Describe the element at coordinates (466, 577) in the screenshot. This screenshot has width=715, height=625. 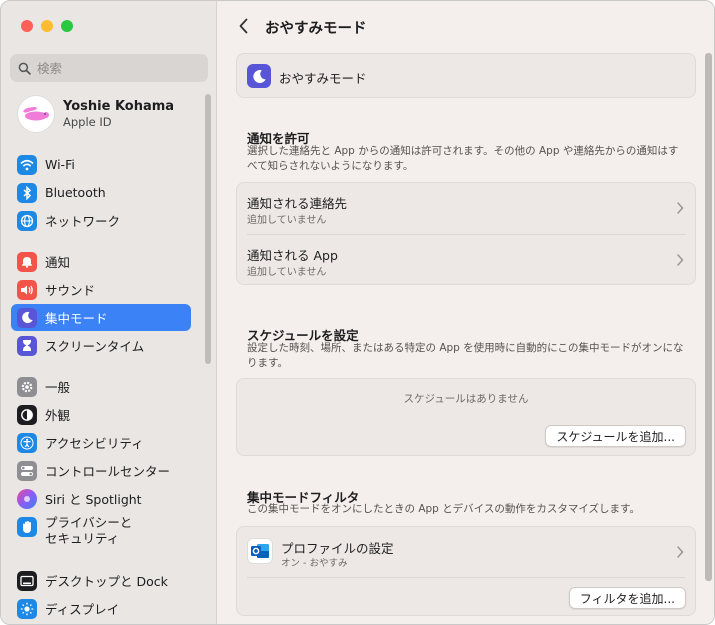
I see `row-divider` at that location.